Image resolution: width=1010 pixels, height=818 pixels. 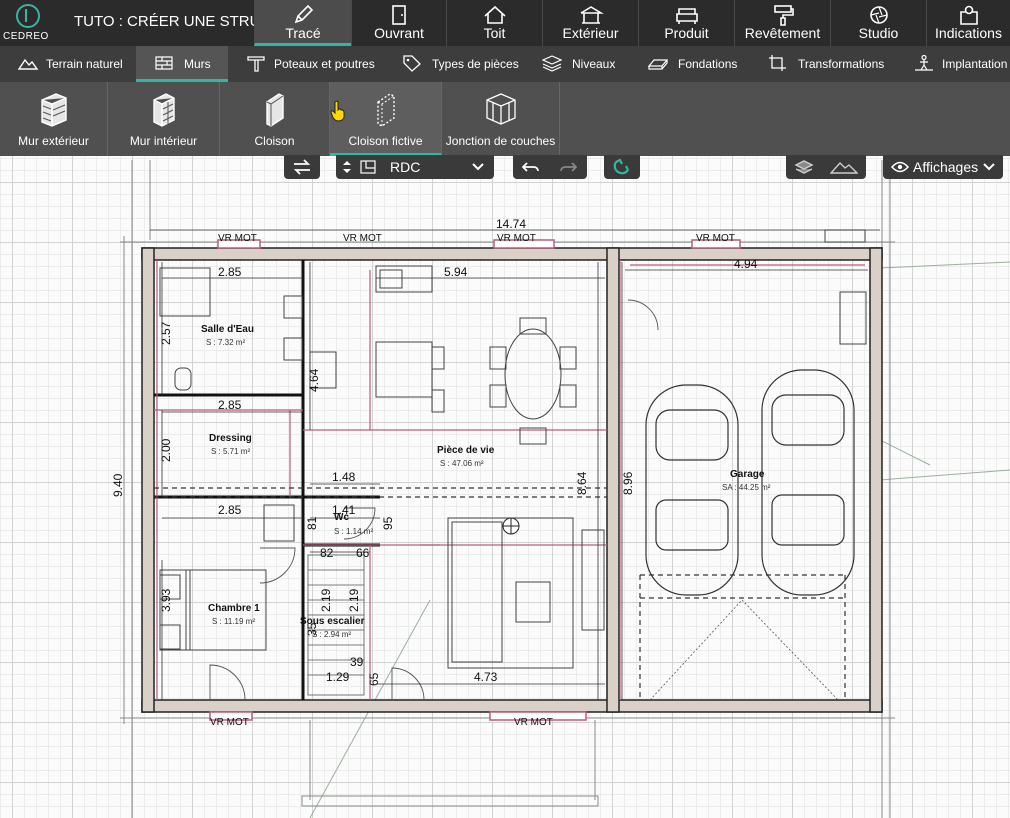 I want to click on dim-label: 3.93, so click(x=166, y=600).